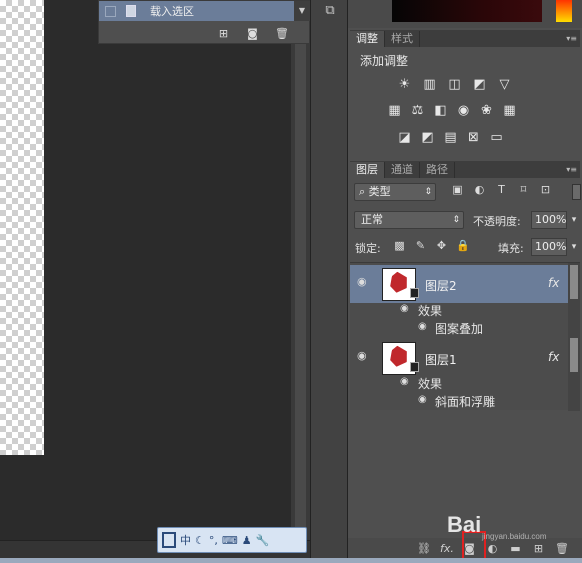 This screenshot has height=563, width=582. What do you see at coordinates (404, 84) in the screenshot?
I see `brightness-icon: ☀` at bounding box center [404, 84].